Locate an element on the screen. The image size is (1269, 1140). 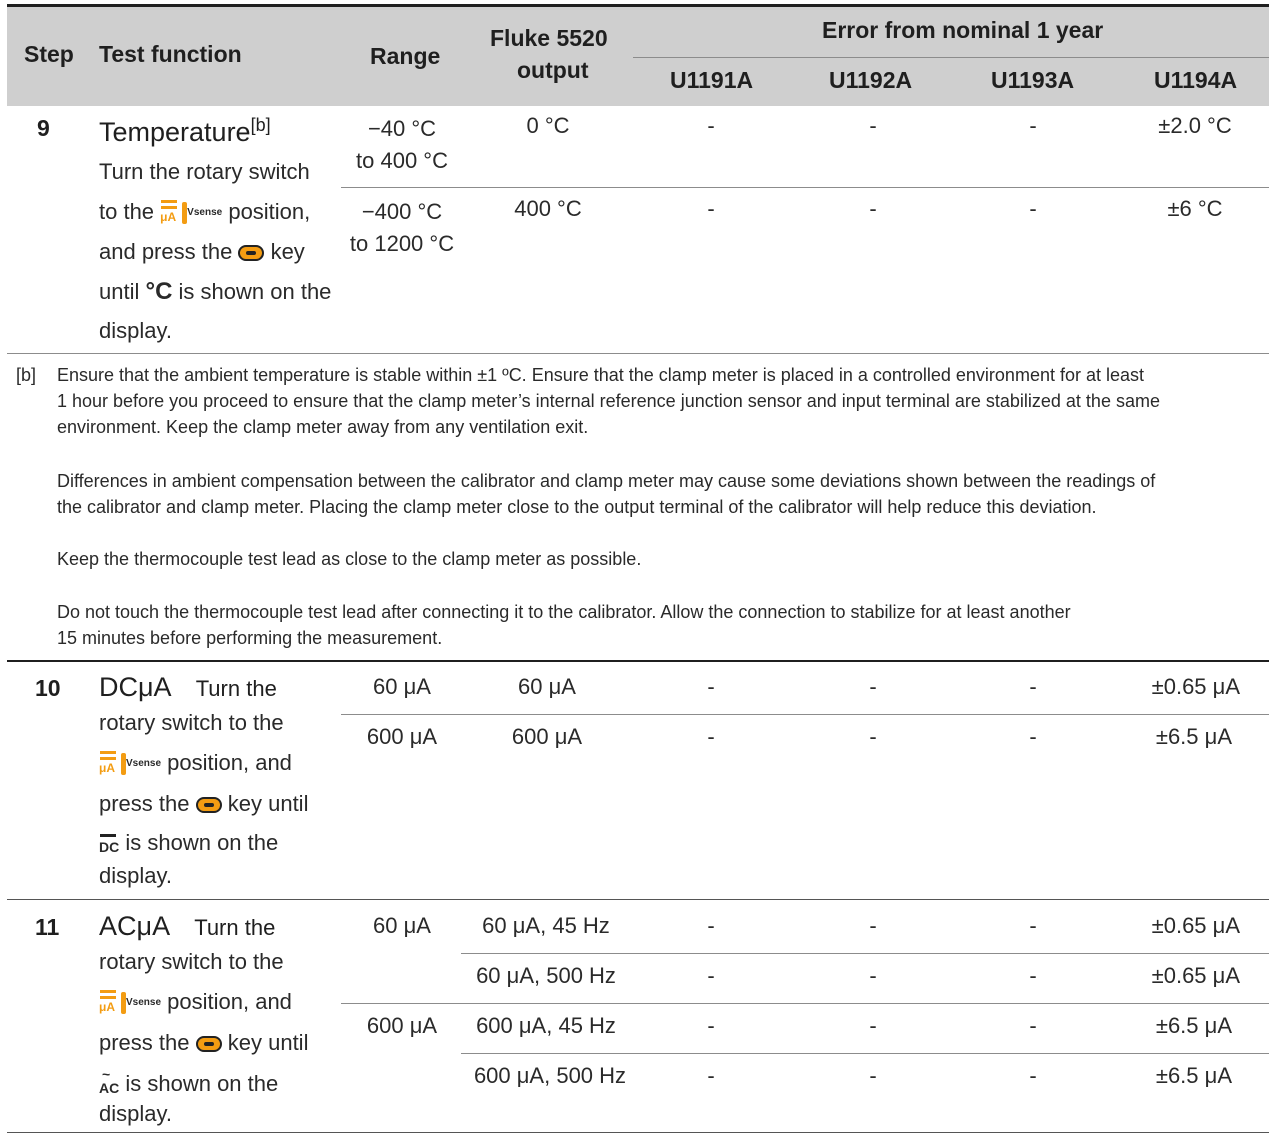
step-9-footnote-ref: [b] is located at coordinates (260, 125).